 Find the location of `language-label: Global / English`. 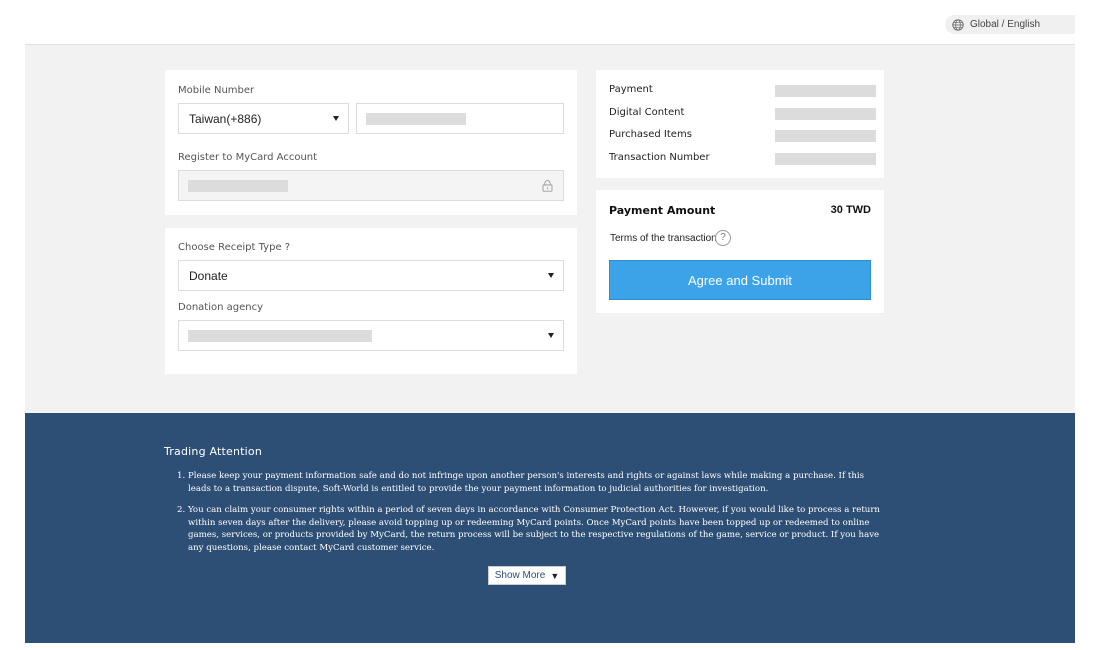

language-label: Global / English is located at coordinates (1005, 24).